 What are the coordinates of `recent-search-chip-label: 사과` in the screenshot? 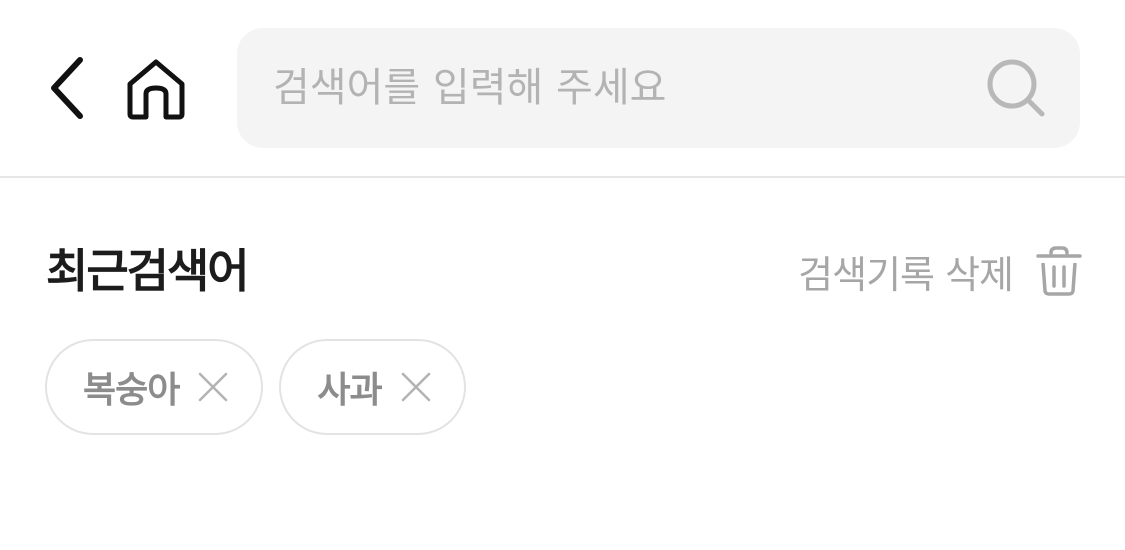 It's located at (349, 390).